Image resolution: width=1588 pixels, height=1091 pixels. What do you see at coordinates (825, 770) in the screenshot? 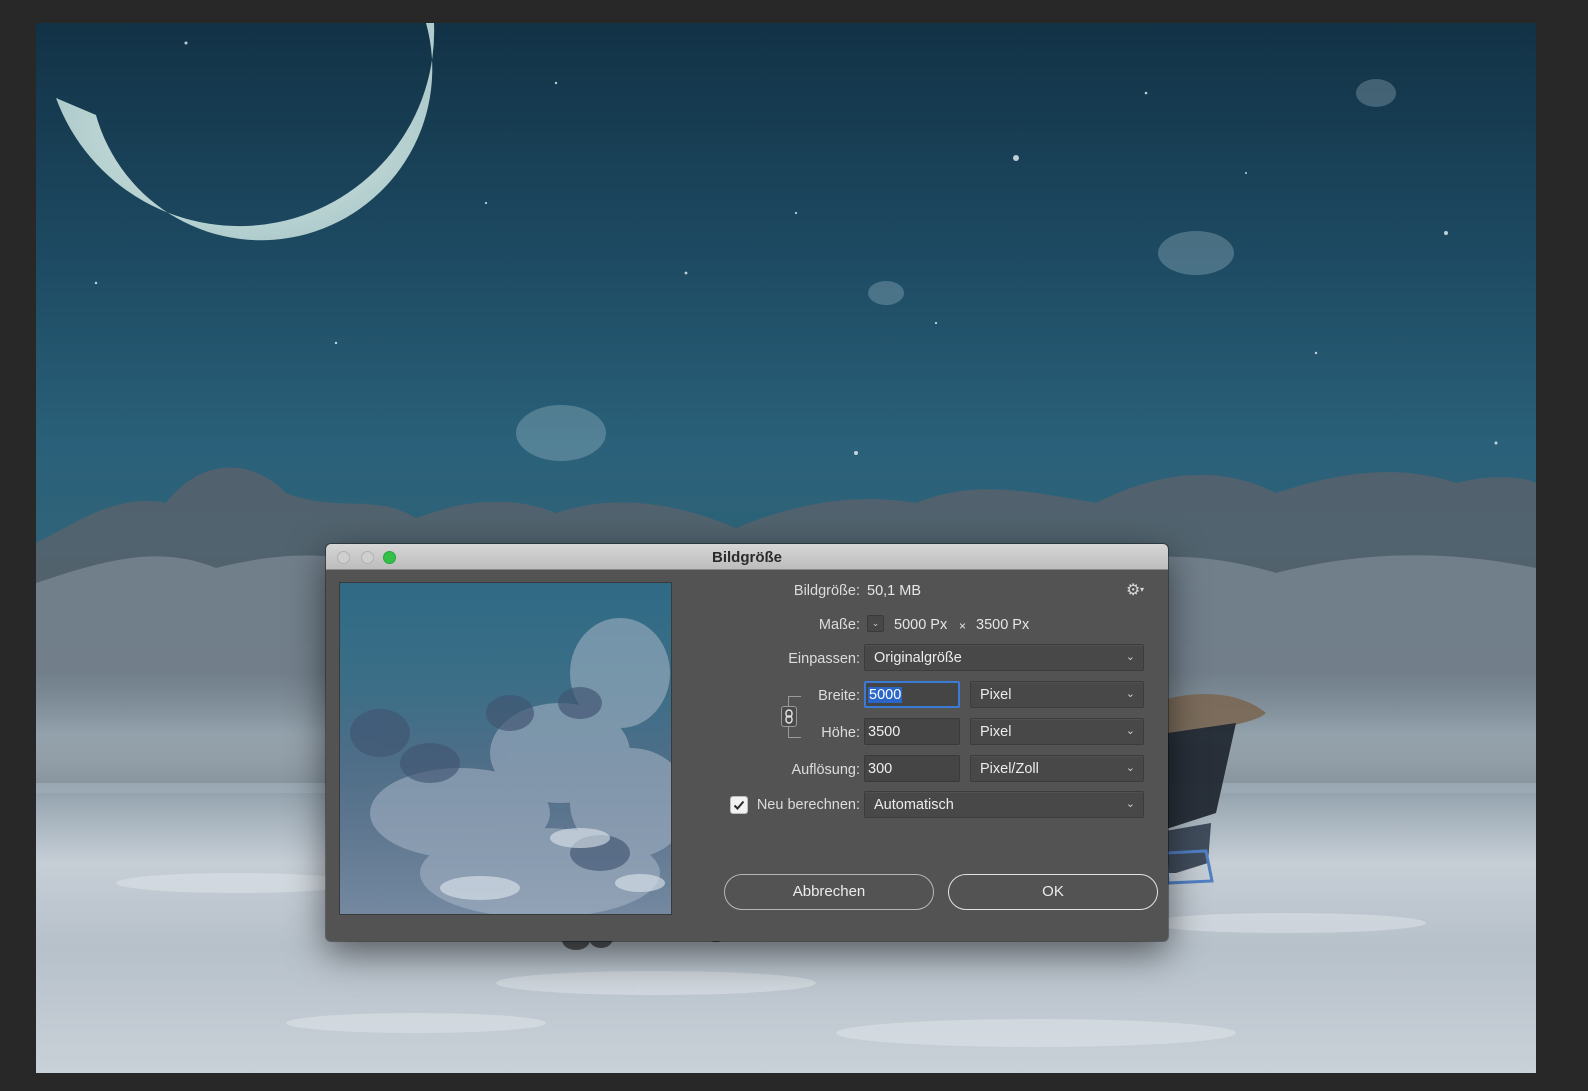
I see `resolution-label: Auflösung:` at bounding box center [825, 770].